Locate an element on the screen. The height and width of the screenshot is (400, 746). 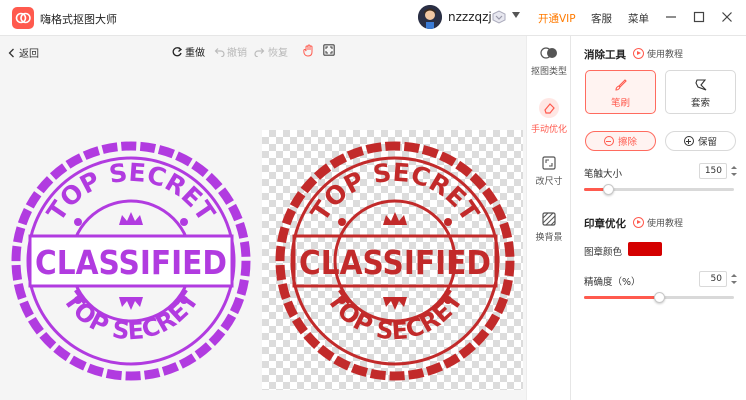
seal-optimize-title: 印章优化 is located at coordinates (605, 224).